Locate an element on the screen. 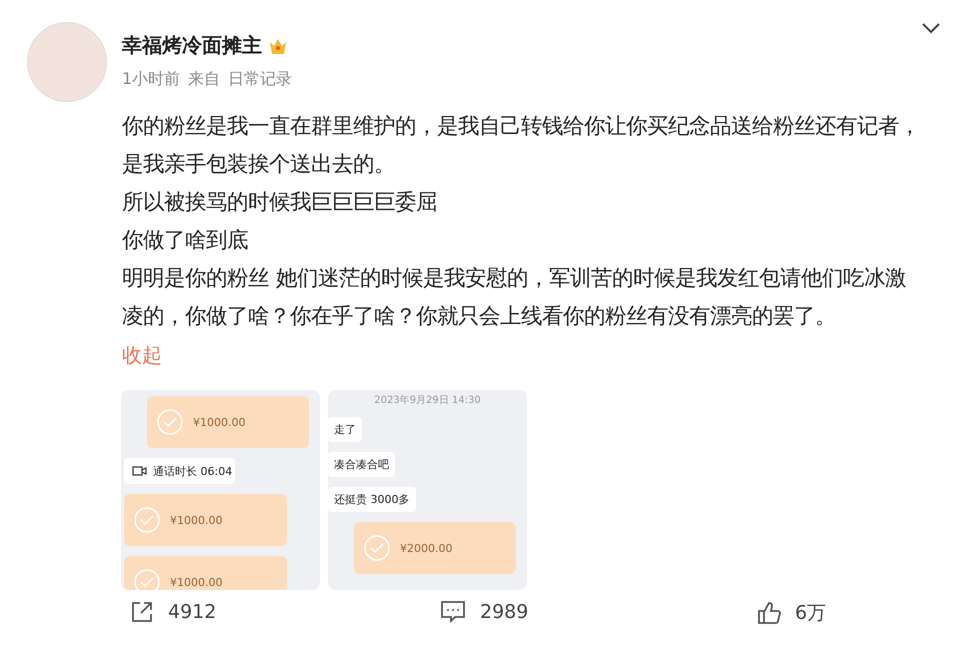 The width and height of the screenshot is (960, 646). post-time: 1小时前 is located at coordinates (151, 79).